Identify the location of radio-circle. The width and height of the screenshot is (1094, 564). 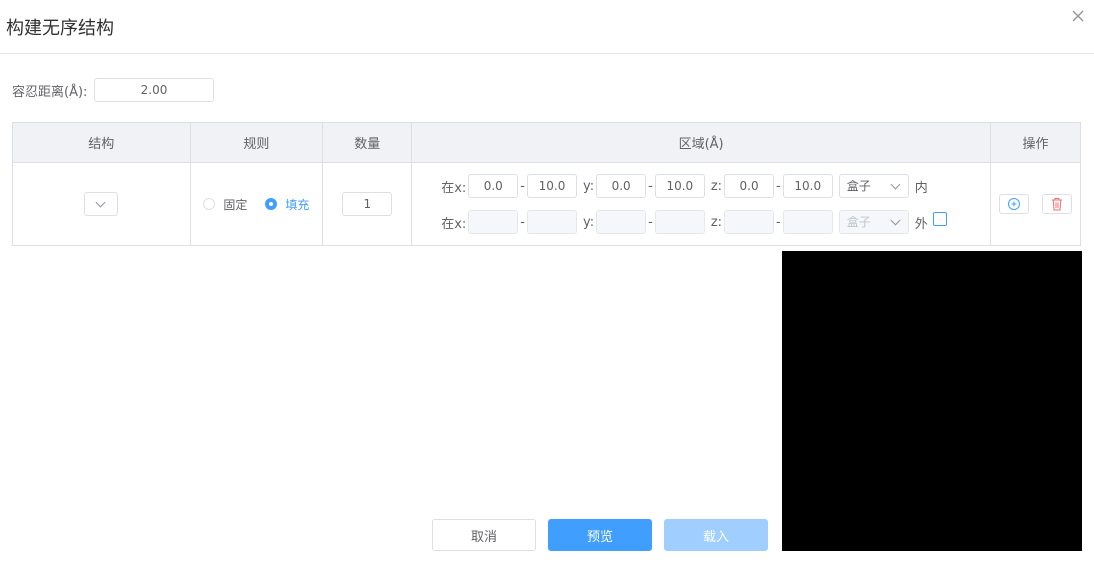
(209, 204).